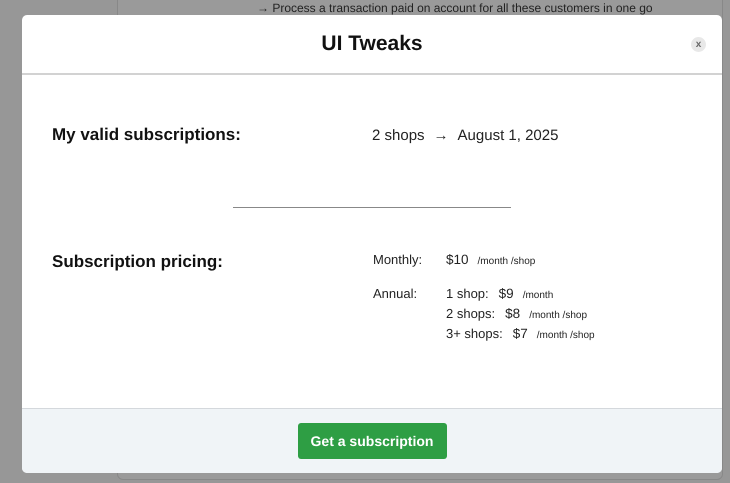 The image size is (730, 483). I want to click on tier-label: 3+ shops:, so click(474, 333).